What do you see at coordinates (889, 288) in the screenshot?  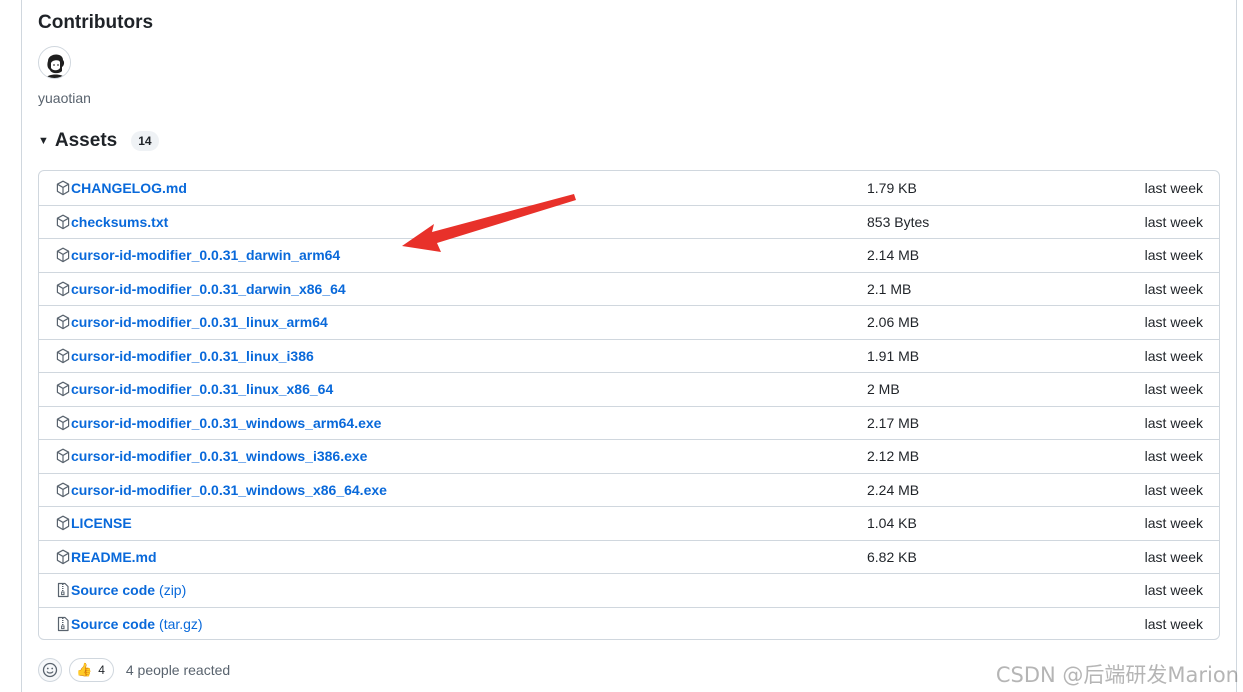 I see `asset-size: 2.1 MB` at bounding box center [889, 288].